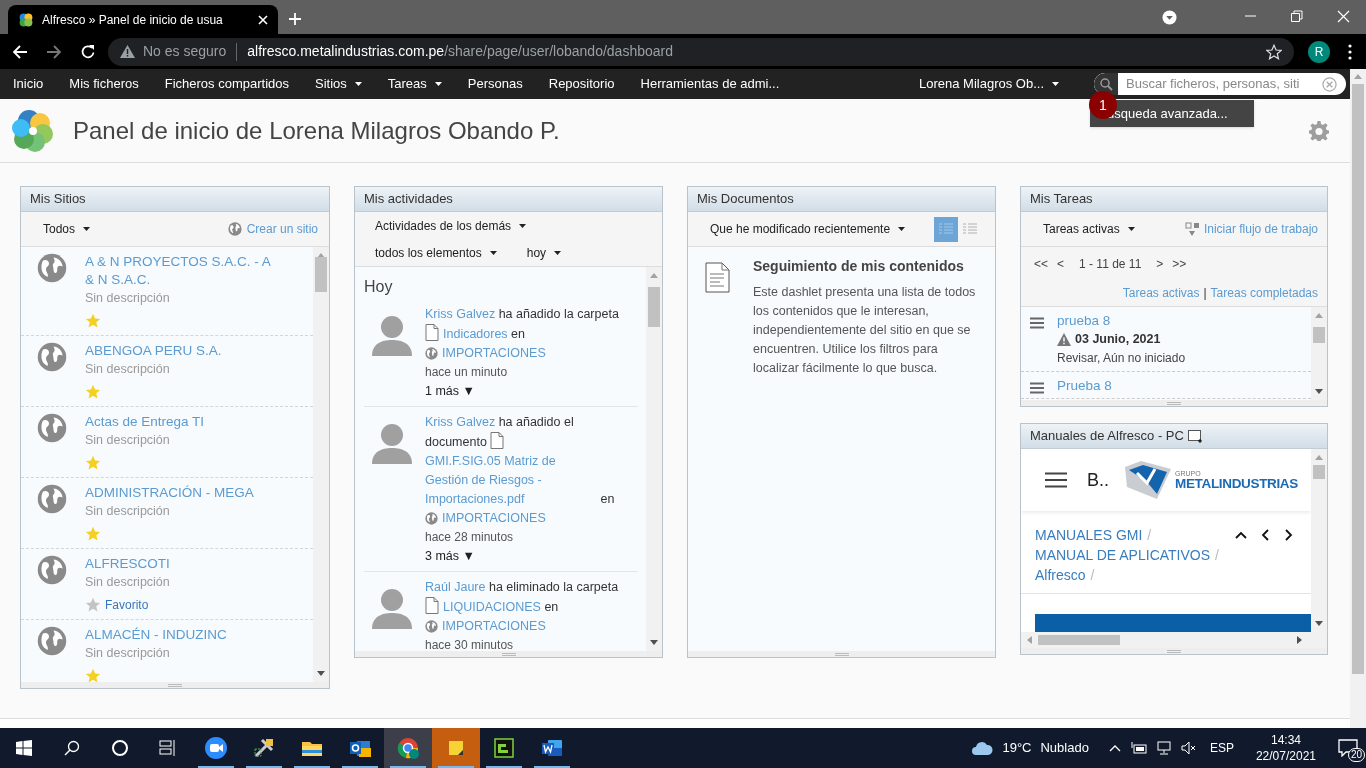 The width and height of the screenshot is (1366, 768). Describe the element at coordinates (518, 225) in the screenshot. I see `filter-dropdown: Actividades de los demás` at that location.